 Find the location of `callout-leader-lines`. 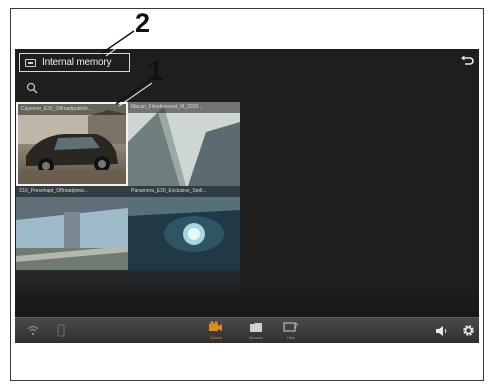

callout-leader-lines is located at coordinates (127, 68).